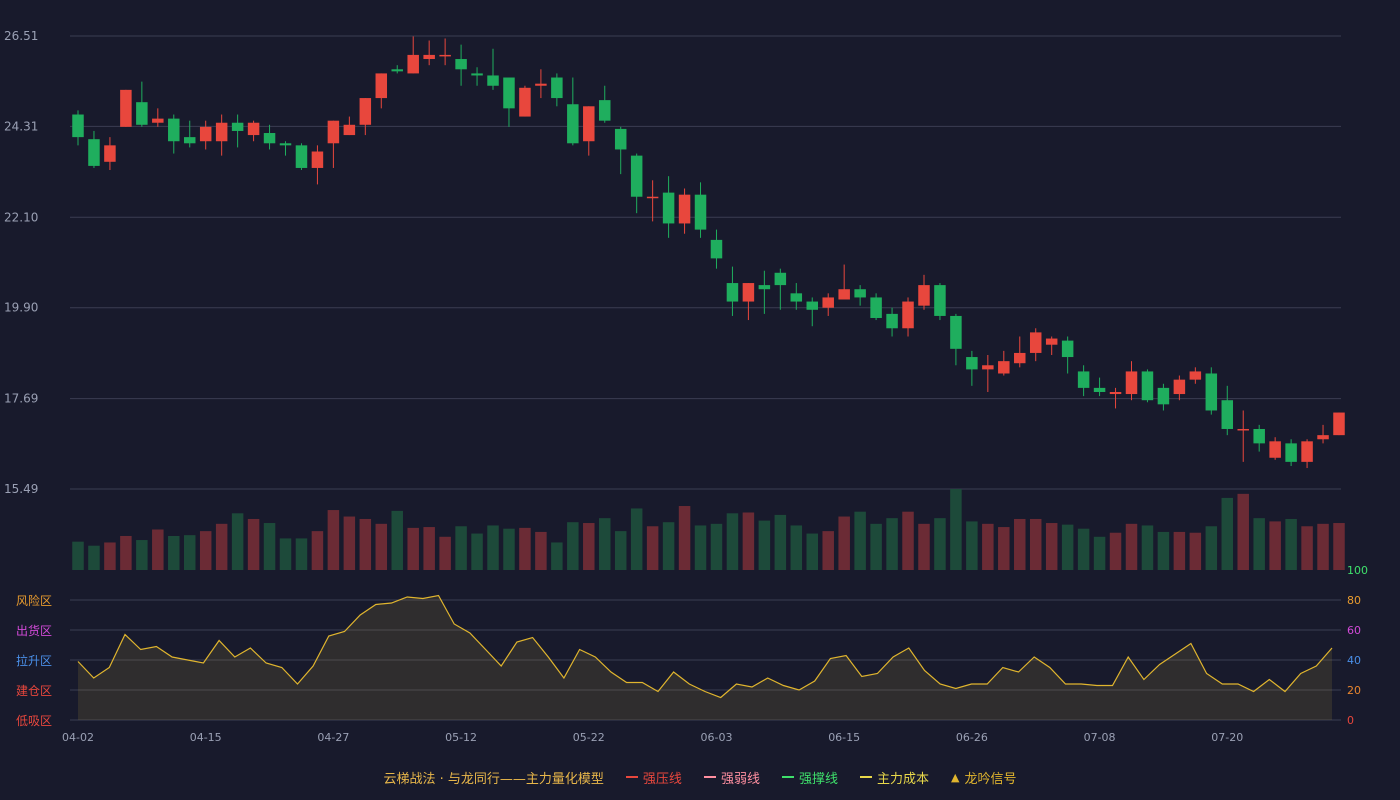 The image size is (1400, 800). Describe the element at coordinates (21, 399) in the screenshot. I see `price-tick-label: 17.69` at that location.